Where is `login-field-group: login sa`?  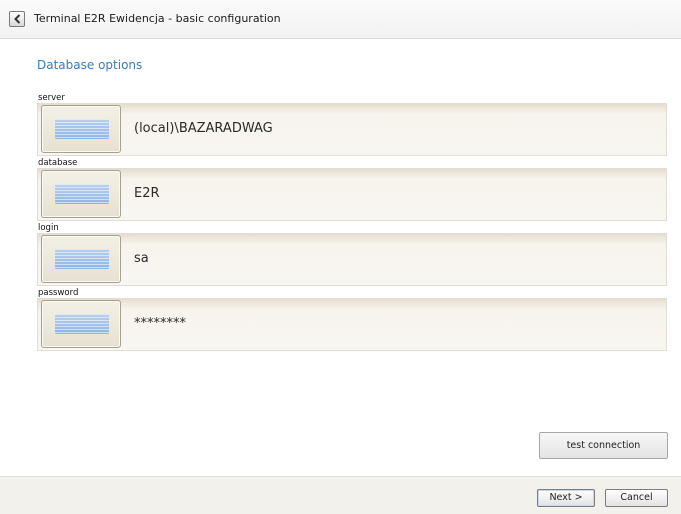
login-field-group: login sa is located at coordinates (352, 255).